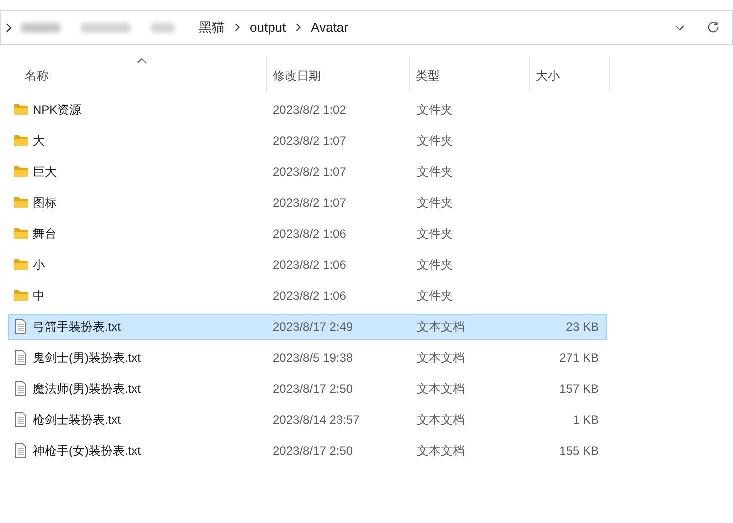 This screenshot has width=733, height=523. Describe the element at coordinates (329, 28) in the screenshot. I see `path-segment: Avatar` at that location.